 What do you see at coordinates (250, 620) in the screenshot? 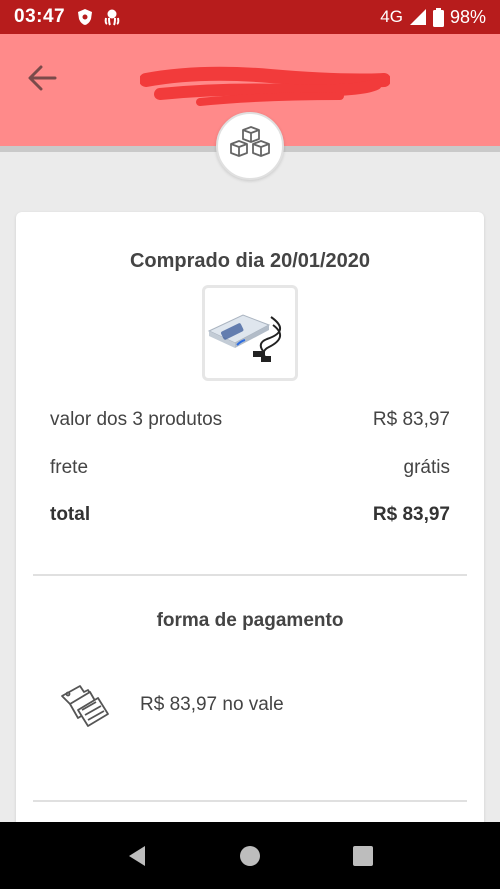
I see `payment-section-title: forma de pagamento` at bounding box center [250, 620].